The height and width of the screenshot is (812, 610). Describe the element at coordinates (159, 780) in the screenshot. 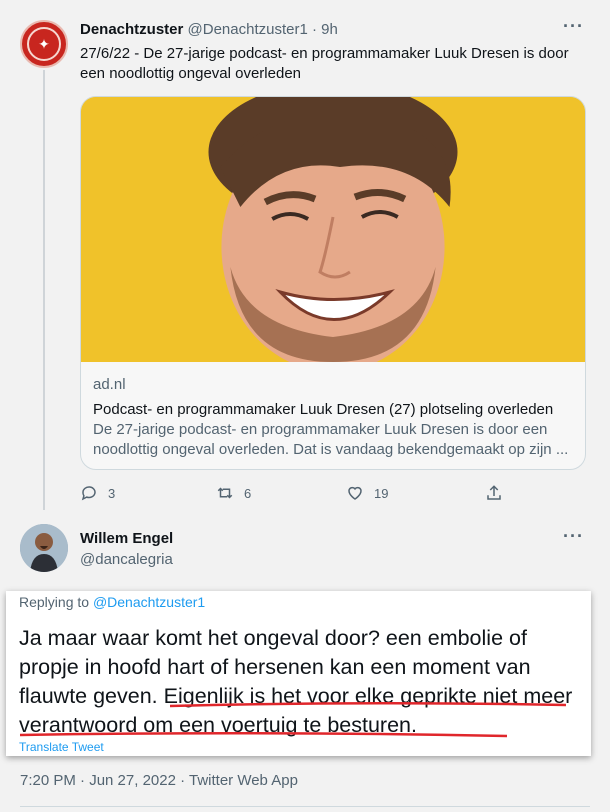

I see `tweet2-timestamp: 7:20 PM · Jun 27, 2022 · Twitter Web App` at that location.